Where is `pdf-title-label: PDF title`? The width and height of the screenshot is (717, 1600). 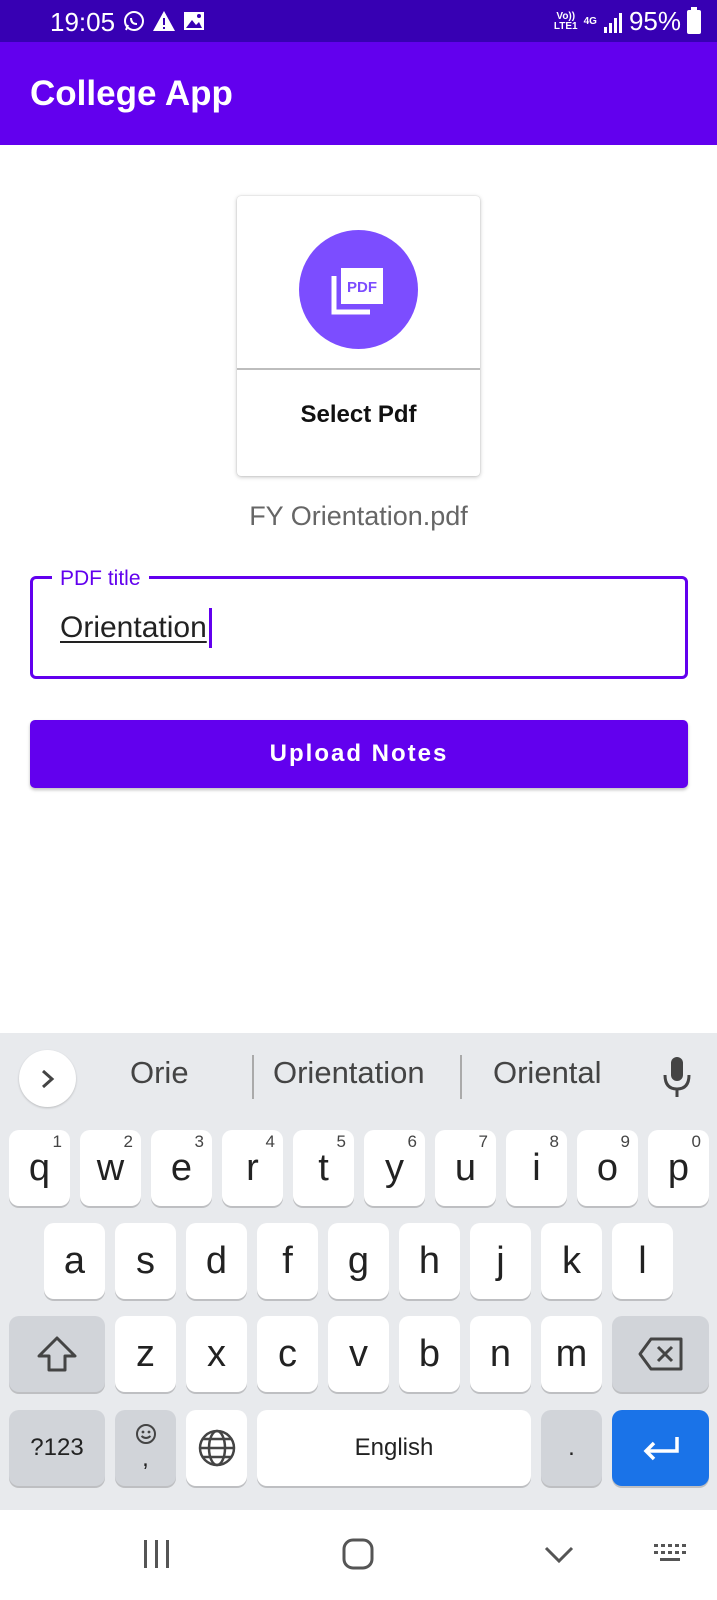
pdf-title-label: PDF title is located at coordinates (100, 579).